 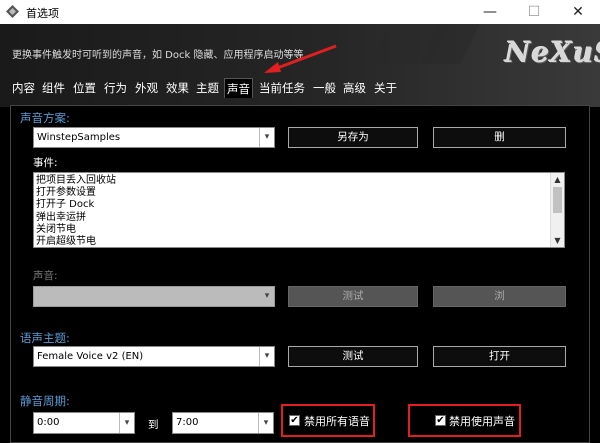 What do you see at coordinates (482, 421) in the screenshot?
I see `disable-sound-label: 禁用使用声音` at bounding box center [482, 421].